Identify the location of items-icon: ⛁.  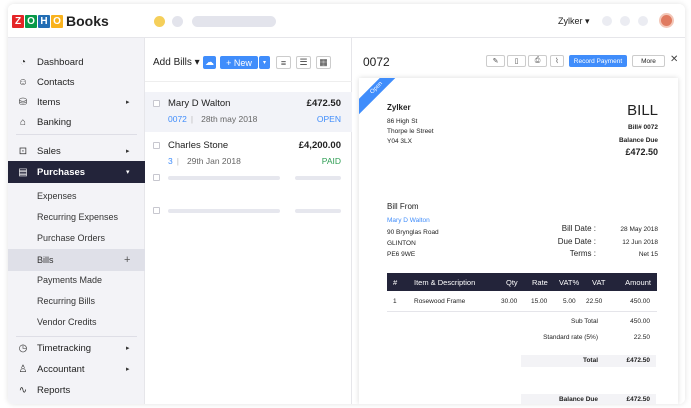
(23, 102).